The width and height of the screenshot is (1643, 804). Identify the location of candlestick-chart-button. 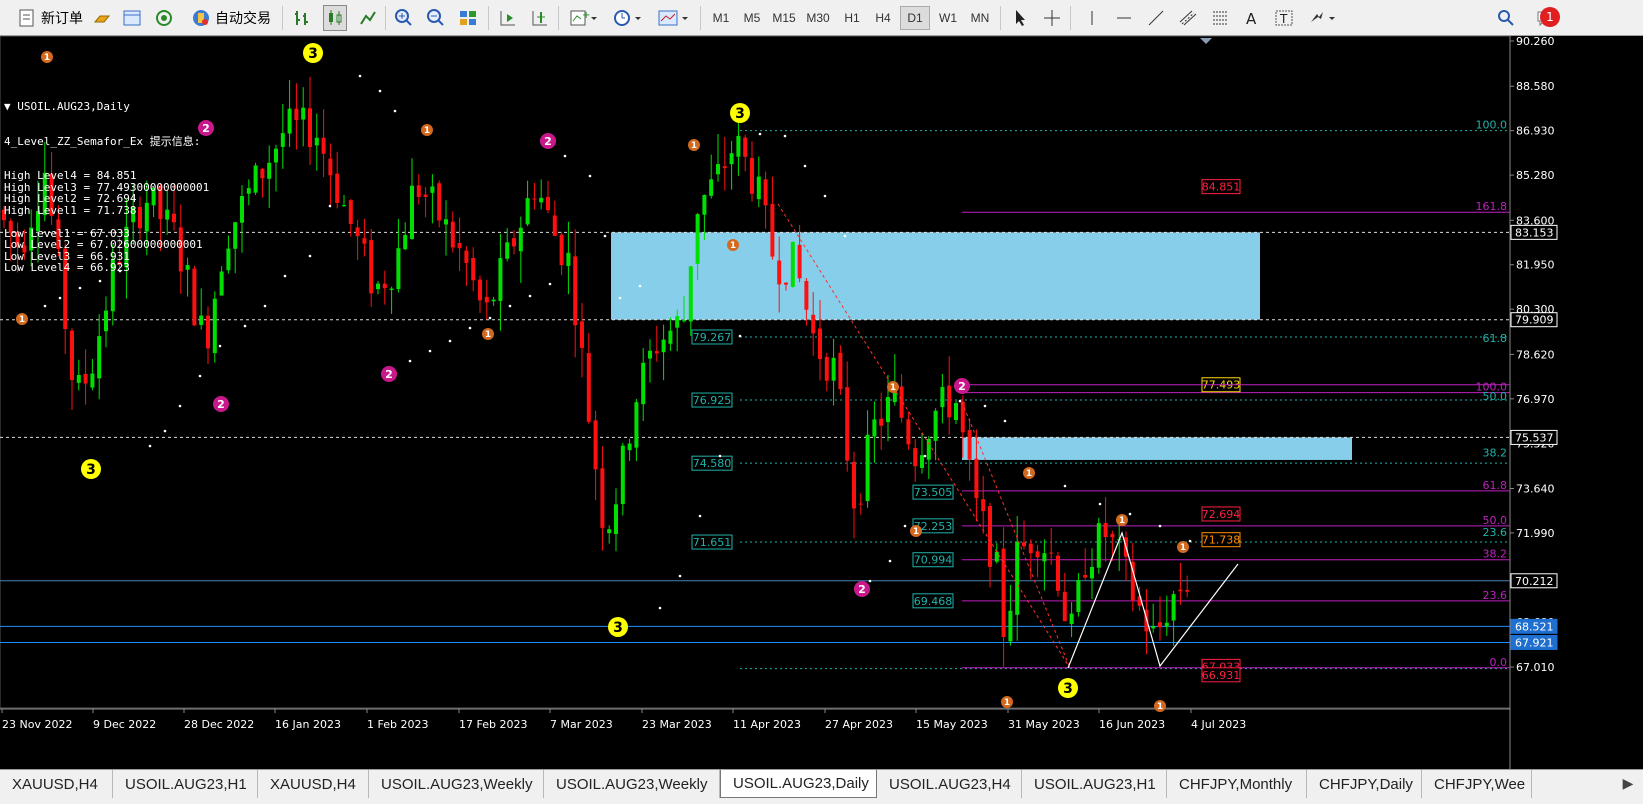
(335, 18).